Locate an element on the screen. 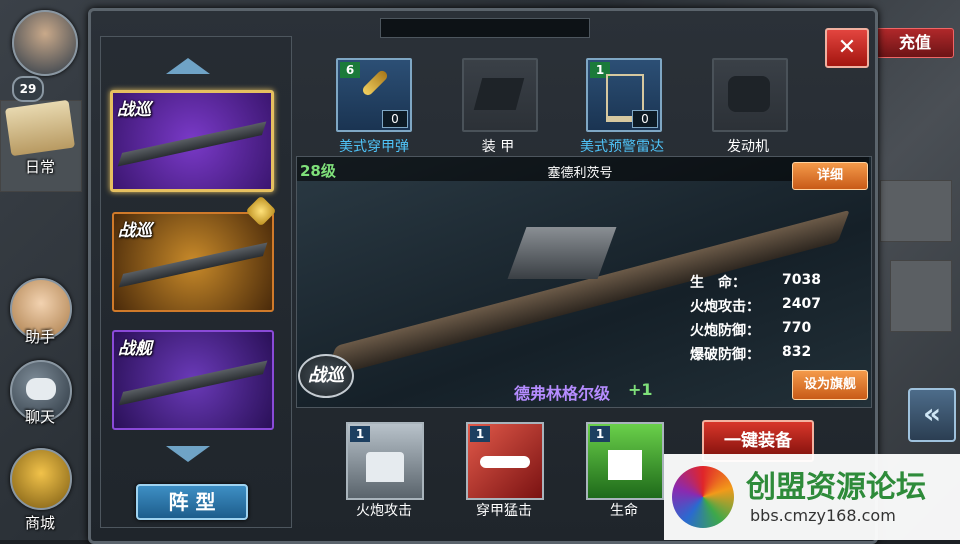 The width and height of the screenshot is (960, 544). chat-bubble-shape is located at coordinates (41, 389).